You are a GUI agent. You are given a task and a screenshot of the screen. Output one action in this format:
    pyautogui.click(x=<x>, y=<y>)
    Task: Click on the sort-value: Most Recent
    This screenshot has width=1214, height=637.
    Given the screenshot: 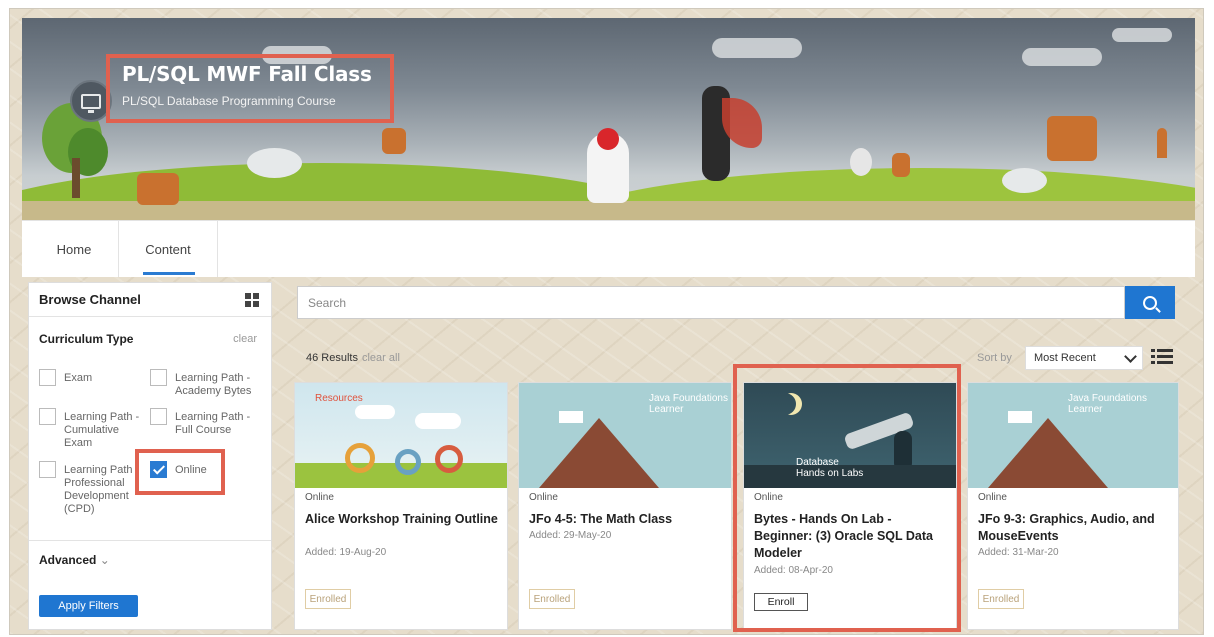 What is the action you would take?
    pyautogui.click(x=1065, y=358)
    